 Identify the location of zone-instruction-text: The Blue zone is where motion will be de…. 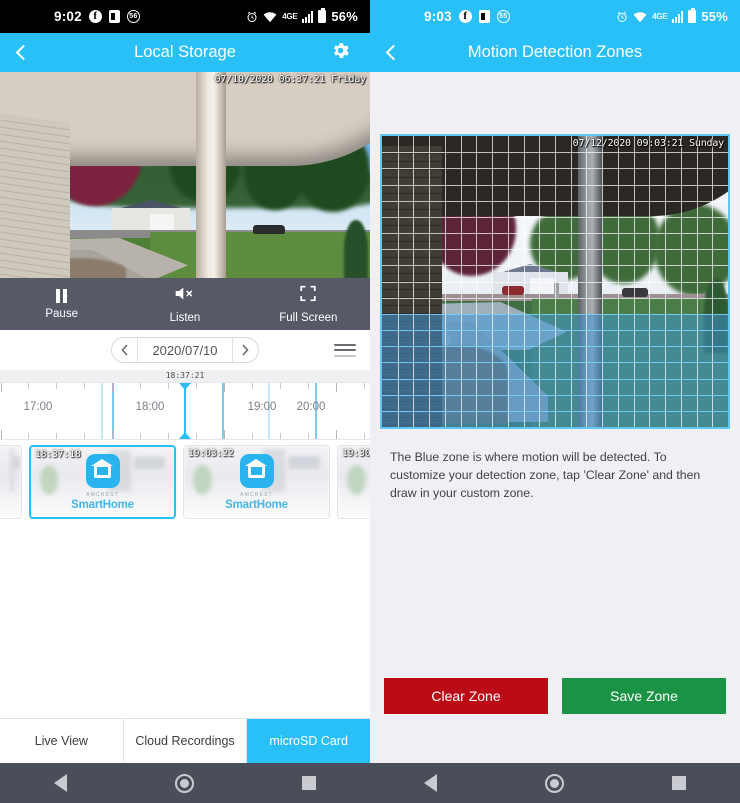
(545, 475).